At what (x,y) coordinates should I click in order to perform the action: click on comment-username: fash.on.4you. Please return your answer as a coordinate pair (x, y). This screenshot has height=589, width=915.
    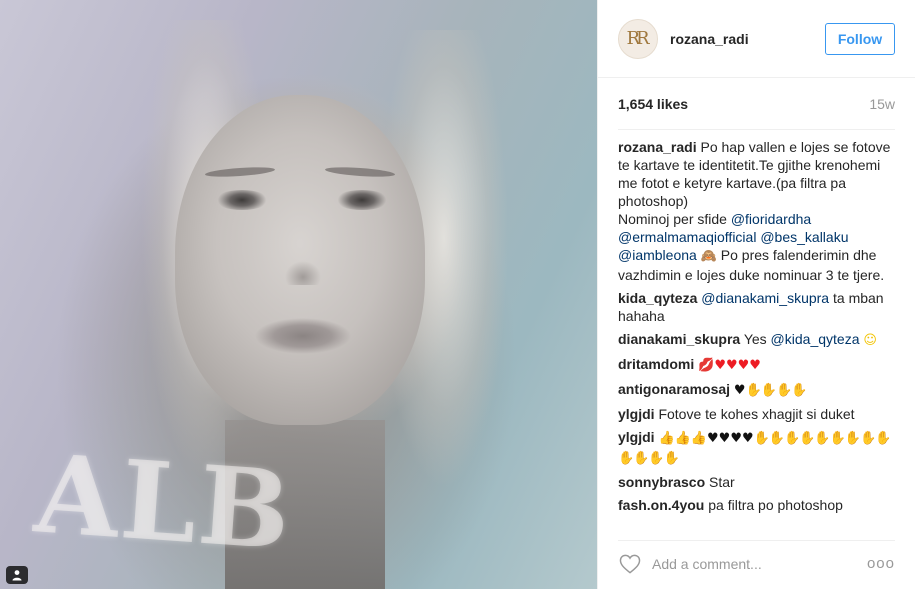
    Looking at the image, I should click on (661, 505).